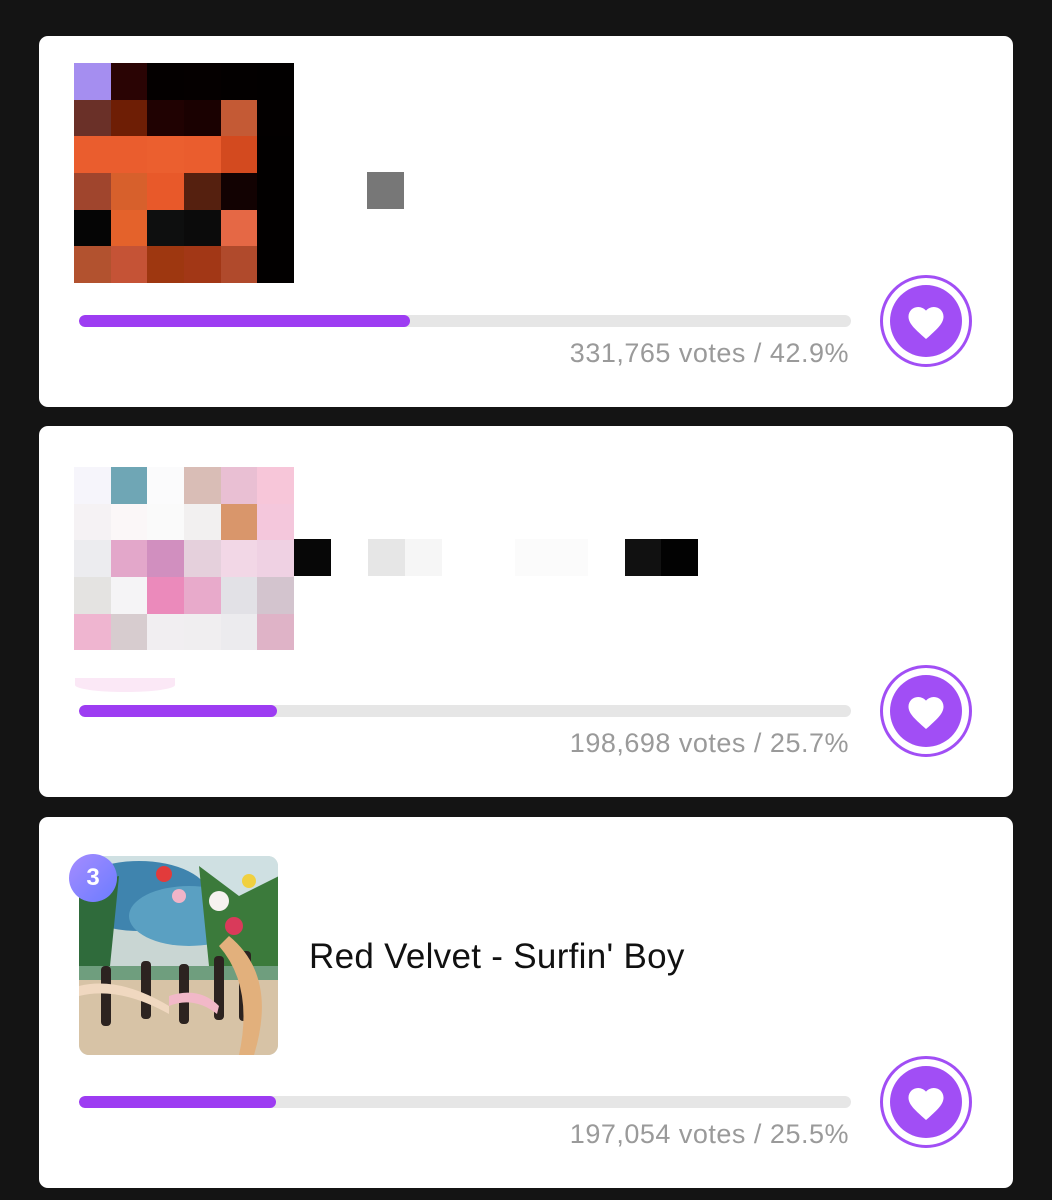 The height and width of the screenshot is (1200, 1052). Describe the element at coordinates (125, 685) in the screenshot. I see `censored-decoration` at that location.